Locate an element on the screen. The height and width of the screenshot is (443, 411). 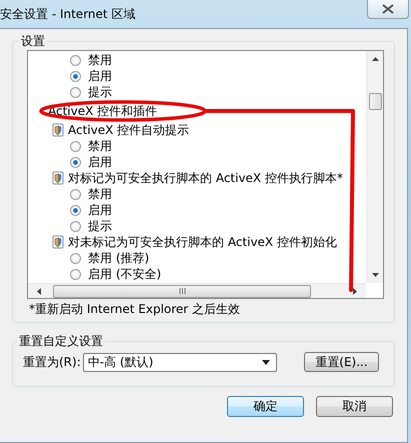
cancel-button: 取消 is located at coordinates (354, 406).